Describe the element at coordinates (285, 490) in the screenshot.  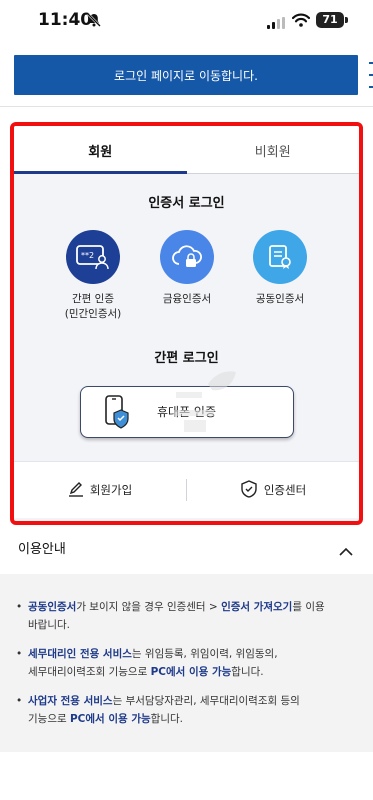
I see `cert-center-label: 인증센터` at that location.